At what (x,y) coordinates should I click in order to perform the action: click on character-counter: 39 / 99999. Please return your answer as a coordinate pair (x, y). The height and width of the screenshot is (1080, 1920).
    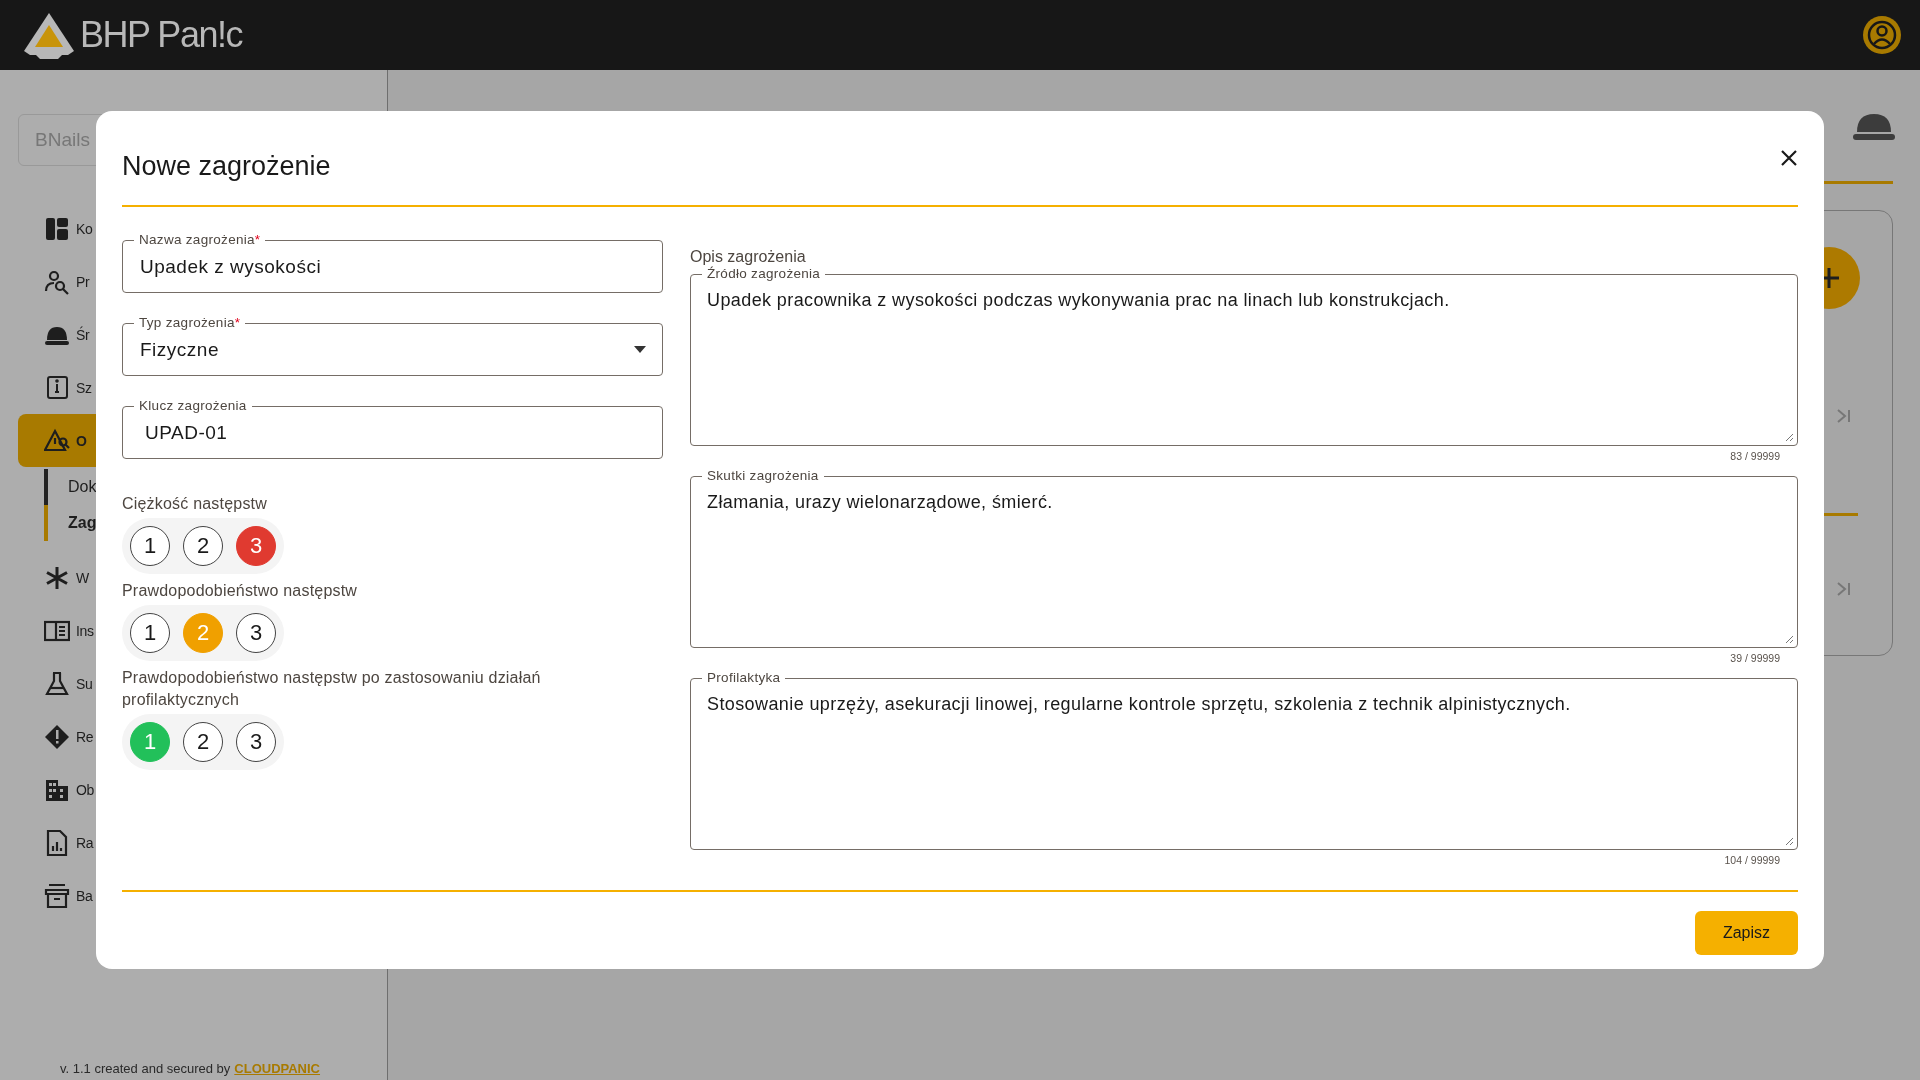
    Looking at the image, I should click on (1755, 658).